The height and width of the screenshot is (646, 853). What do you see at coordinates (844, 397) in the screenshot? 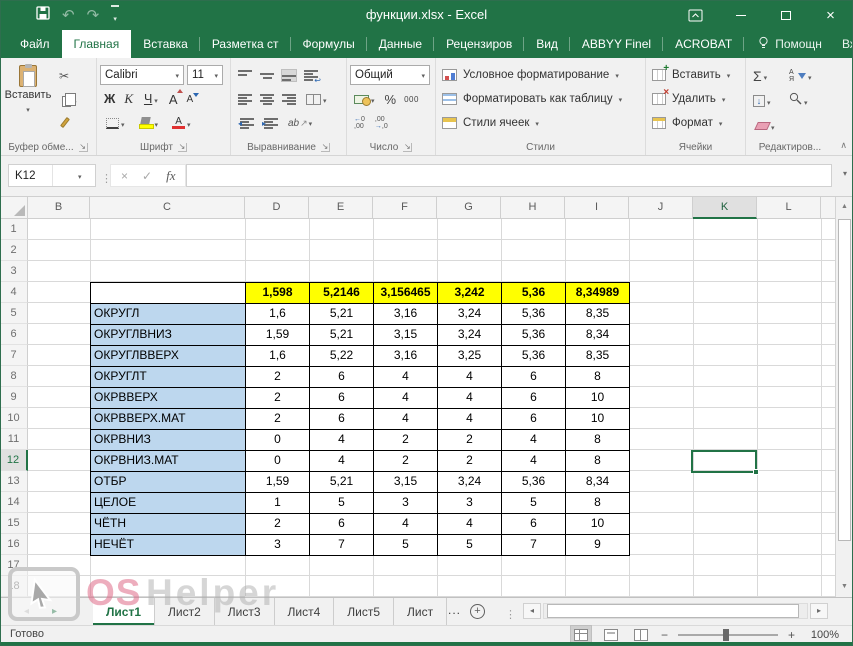
I see `vertical-scrollbar` at bounding box center [844, 397].